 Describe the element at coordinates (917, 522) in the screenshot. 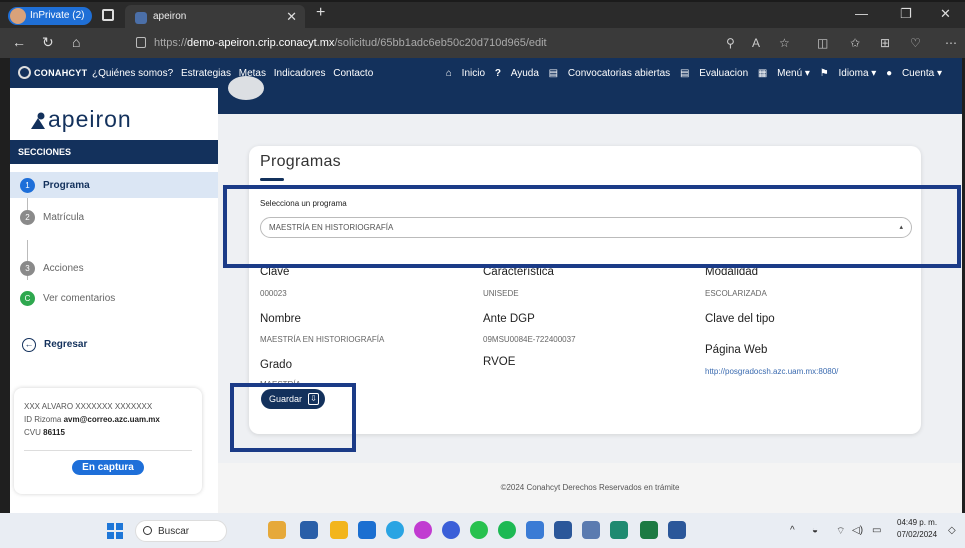

I see `clock-time: 04:49 p. m.` at that location.